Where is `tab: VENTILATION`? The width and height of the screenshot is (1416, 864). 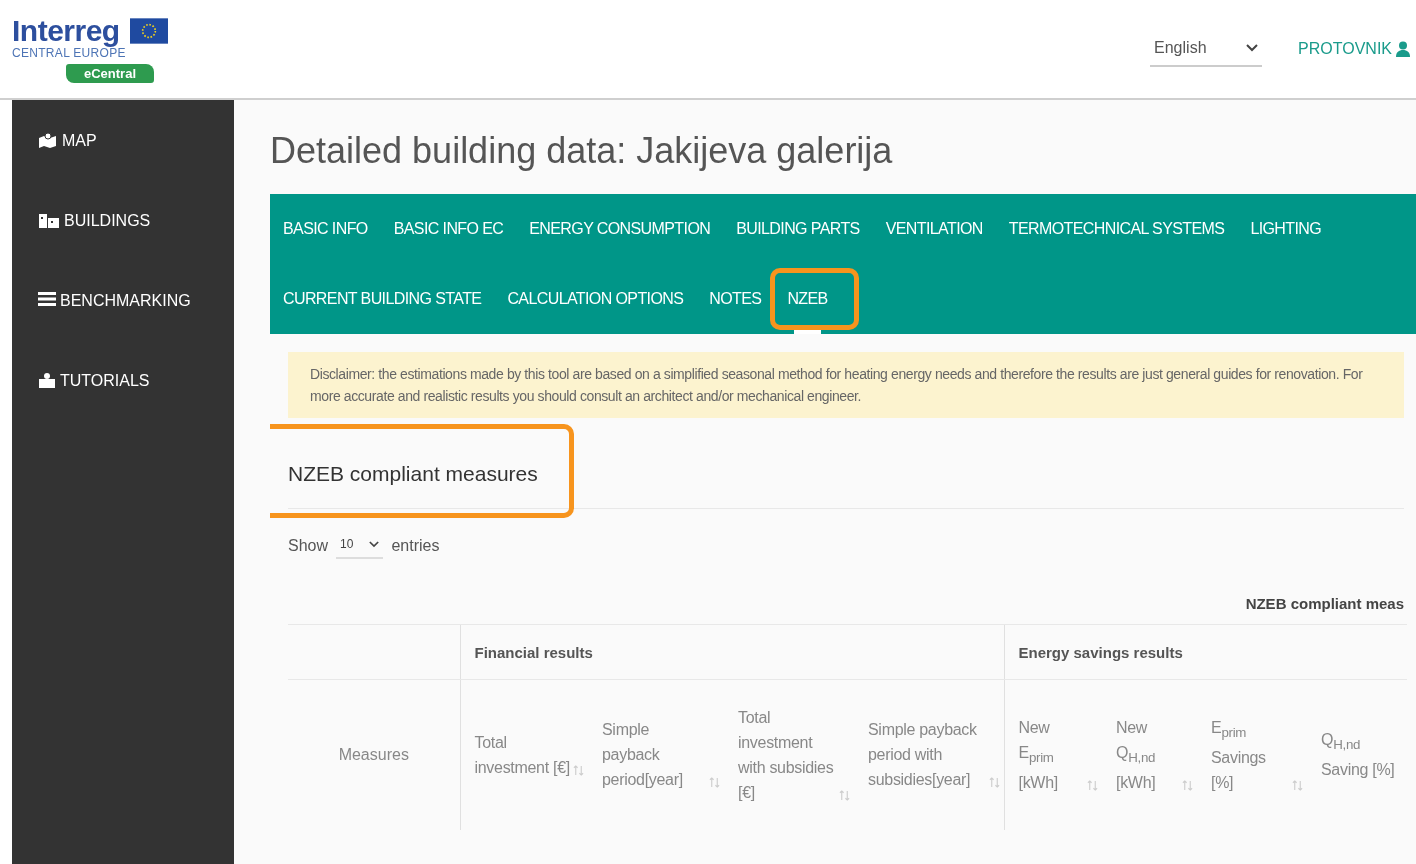 tab: VENTILATION is located at coordinates (934, 229).